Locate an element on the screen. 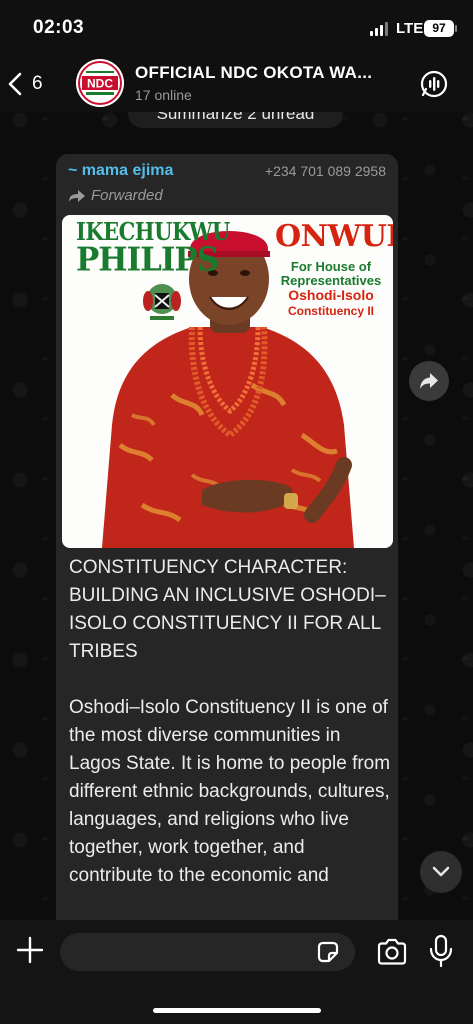  summarize-unread-pill: Summarize 2 unread is located at coordinates (235, 120).